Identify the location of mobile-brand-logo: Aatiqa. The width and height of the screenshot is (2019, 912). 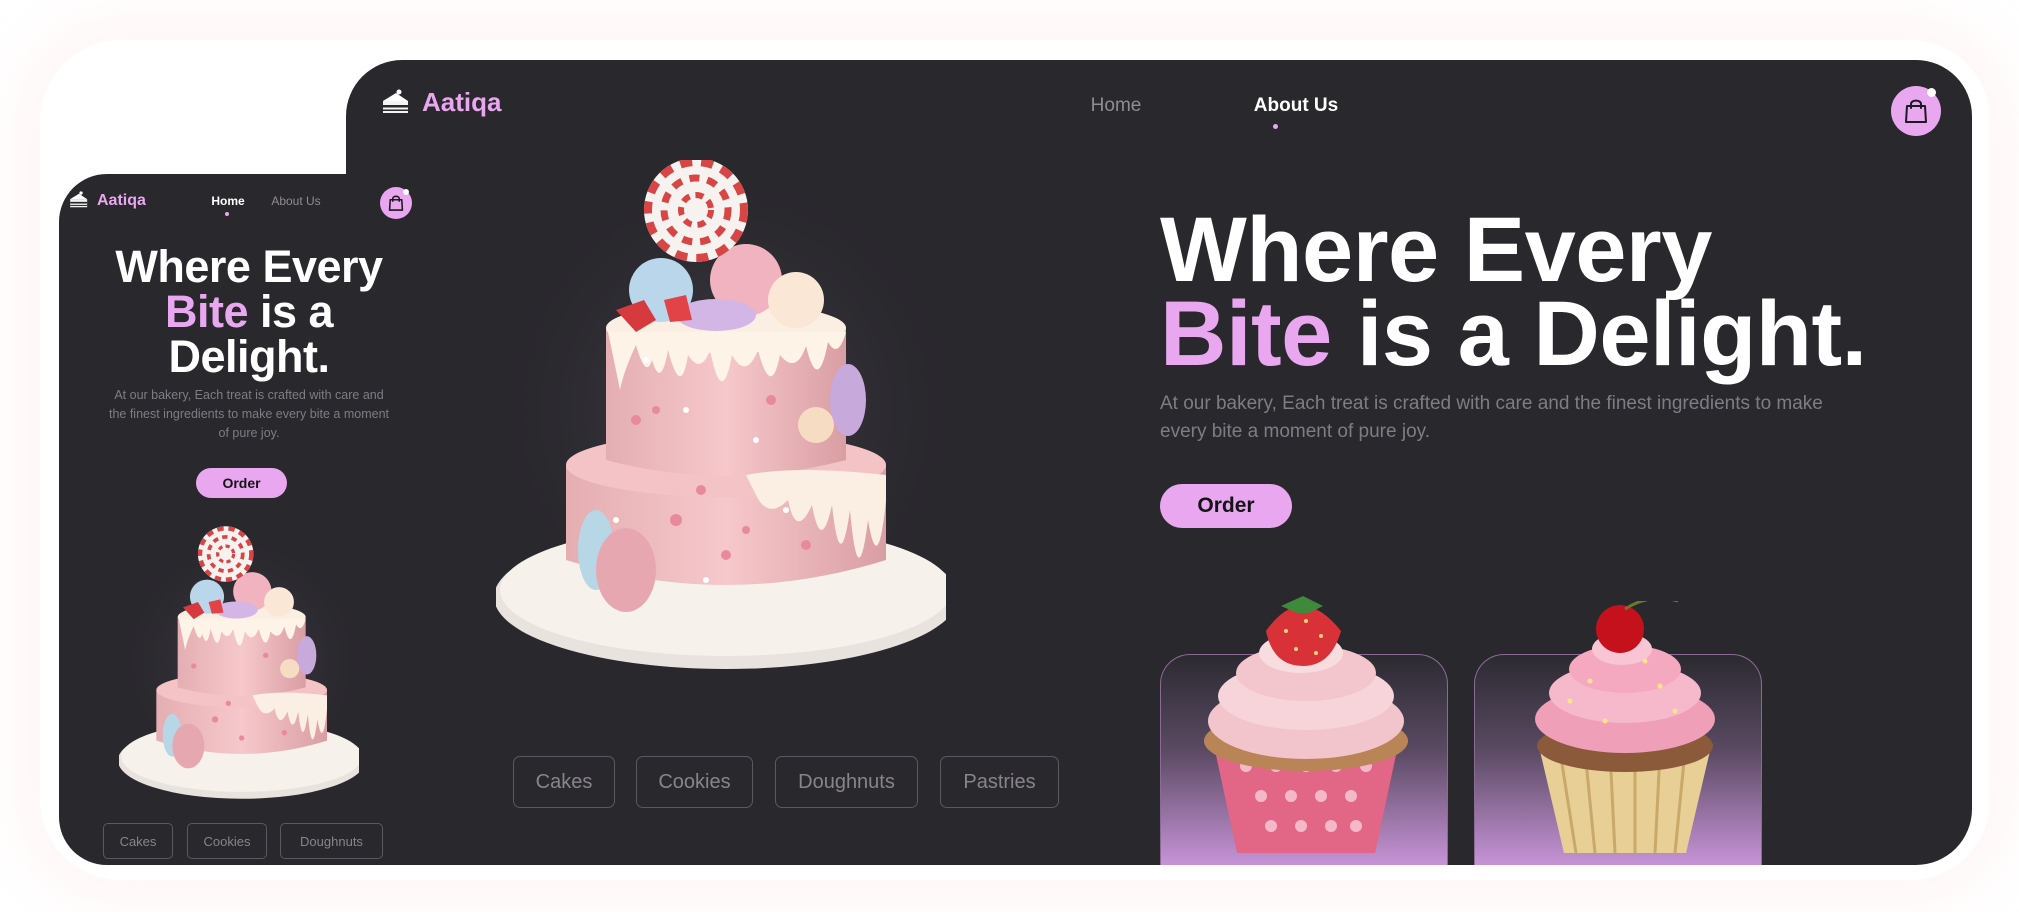
(107, 200).